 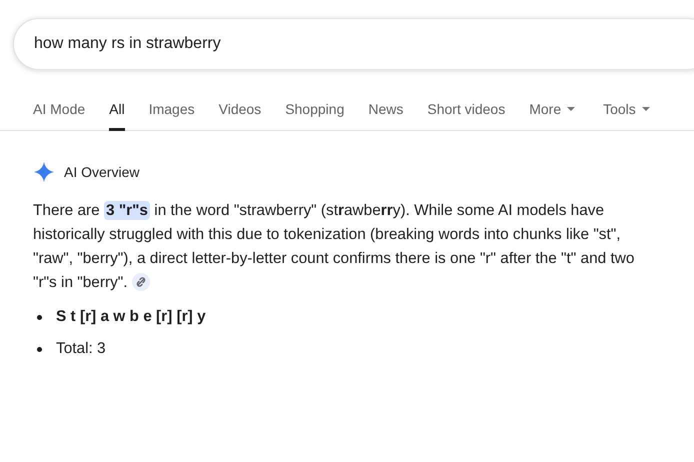 What do you see at coordinates (466, 113) in the screenshot?
I see `search-tab: Short videos` at bounding box center [466, 113].